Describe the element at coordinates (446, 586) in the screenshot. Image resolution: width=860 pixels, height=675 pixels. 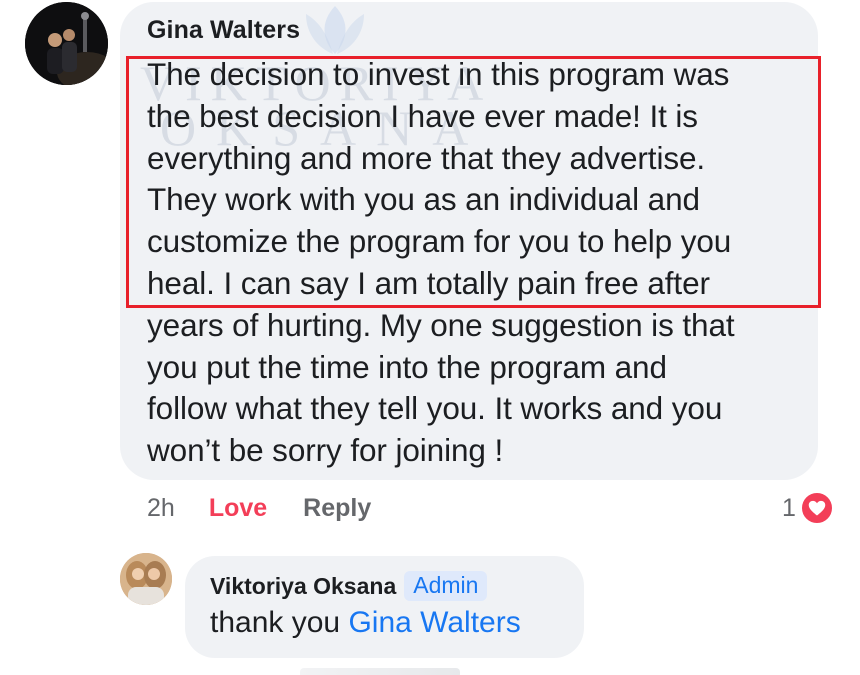
I see `admin-badge: Admin` at that location.